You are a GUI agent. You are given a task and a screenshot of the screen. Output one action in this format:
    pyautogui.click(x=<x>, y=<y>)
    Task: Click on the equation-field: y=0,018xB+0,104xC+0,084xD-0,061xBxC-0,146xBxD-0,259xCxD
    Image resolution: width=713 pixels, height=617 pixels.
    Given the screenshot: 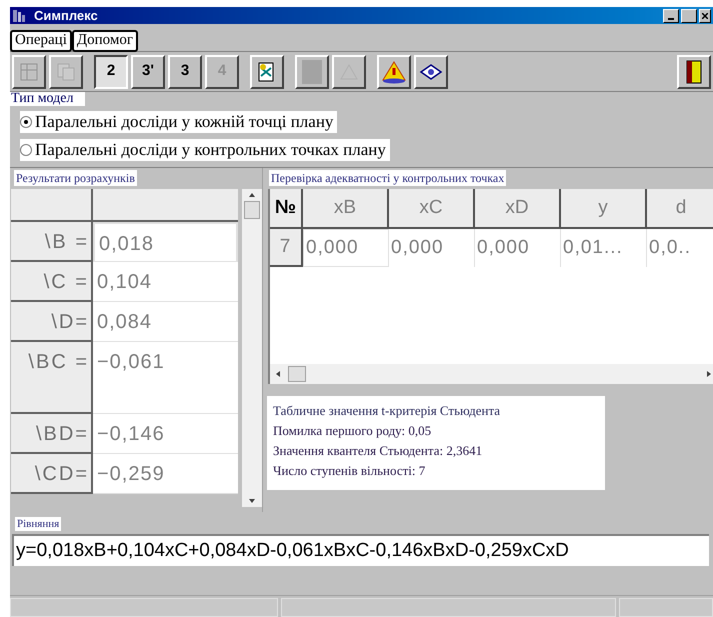 What is the action you would take?
    pyautogui.click(x=360, y=550)
    